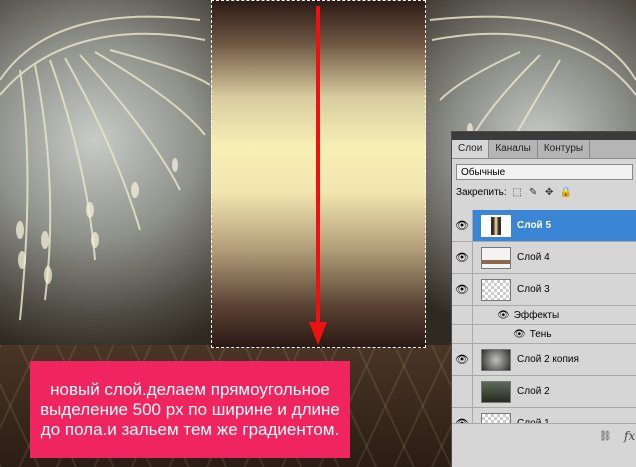  I want to click on layer-row-sloy-3: 👁 Слой 3, so click(544, 290).